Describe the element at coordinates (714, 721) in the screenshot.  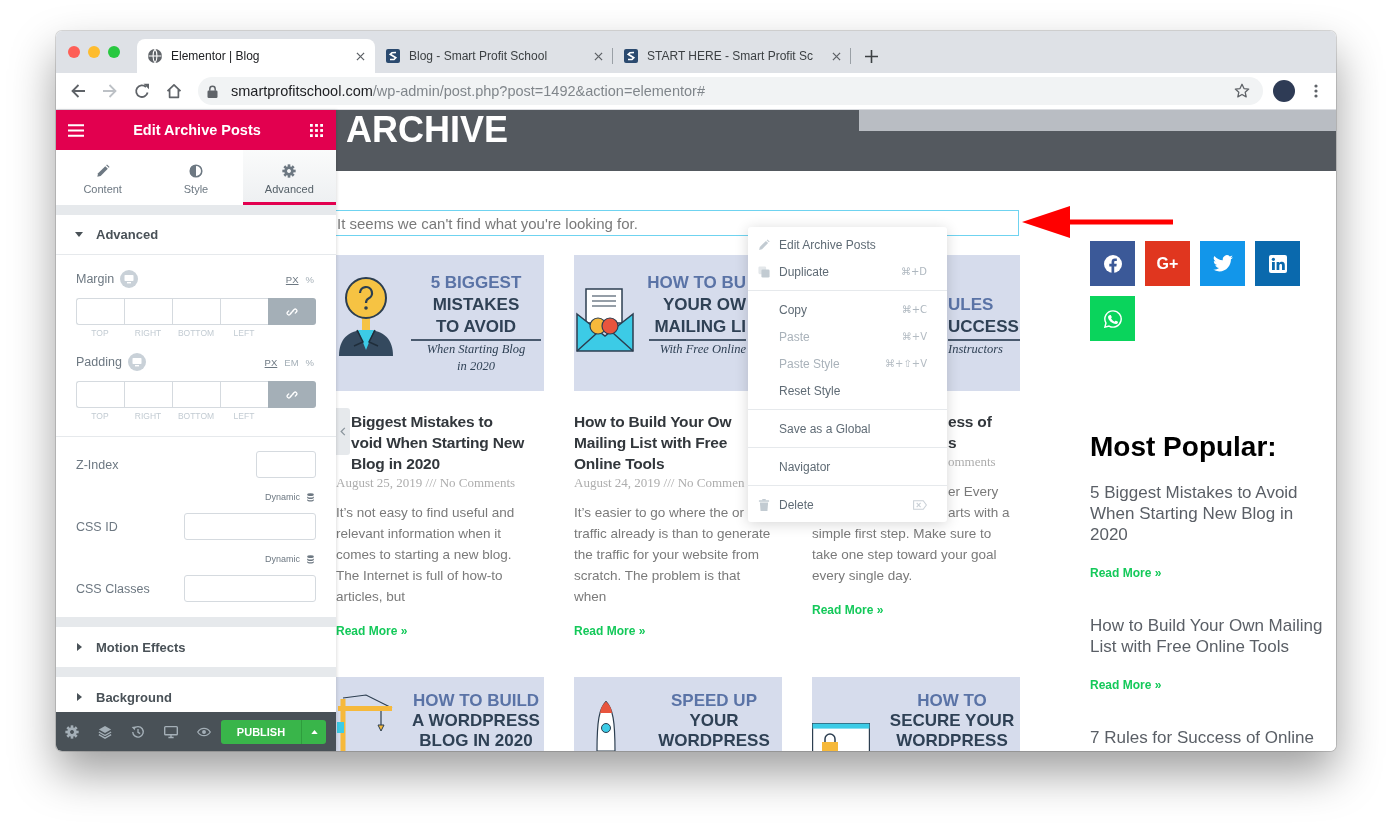
I see `thumbnail-heading: YOUR` at that location.